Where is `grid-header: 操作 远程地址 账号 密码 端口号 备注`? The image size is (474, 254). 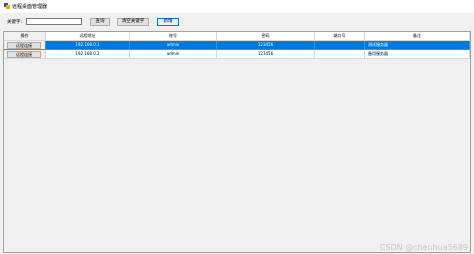
grid-header: 操作 远程地址 账号 密码 端口号 备注 is located at coordinates (237, 36).